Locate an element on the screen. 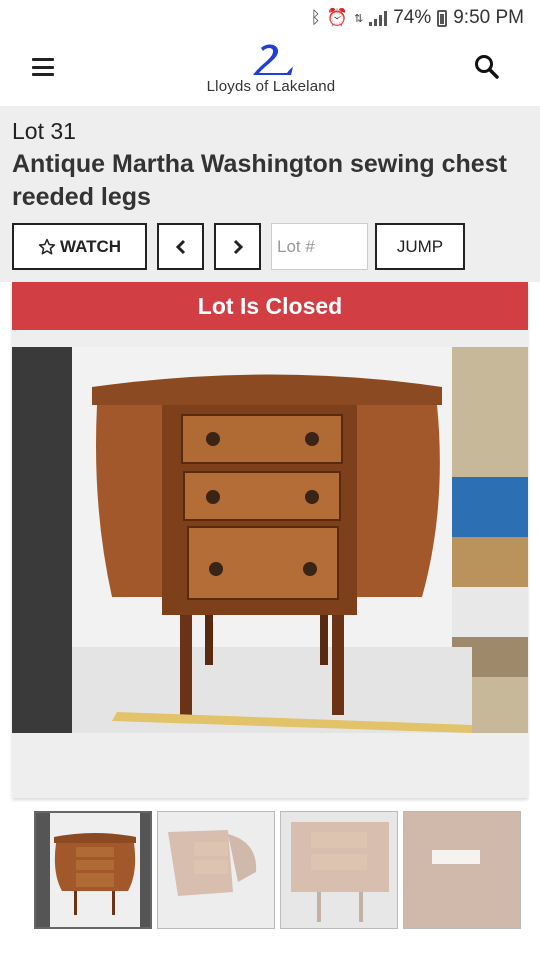  chevron-left-icon is located at coordinates (180, 246).